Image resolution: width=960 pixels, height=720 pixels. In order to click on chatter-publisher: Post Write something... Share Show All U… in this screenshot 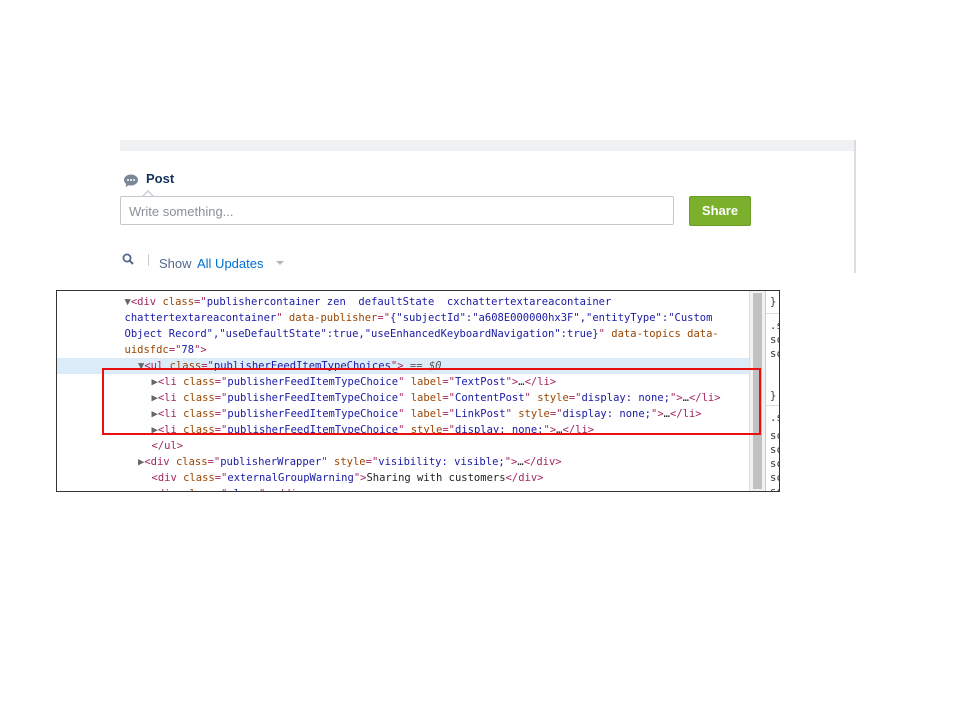, I will do `click(488, 206)`.